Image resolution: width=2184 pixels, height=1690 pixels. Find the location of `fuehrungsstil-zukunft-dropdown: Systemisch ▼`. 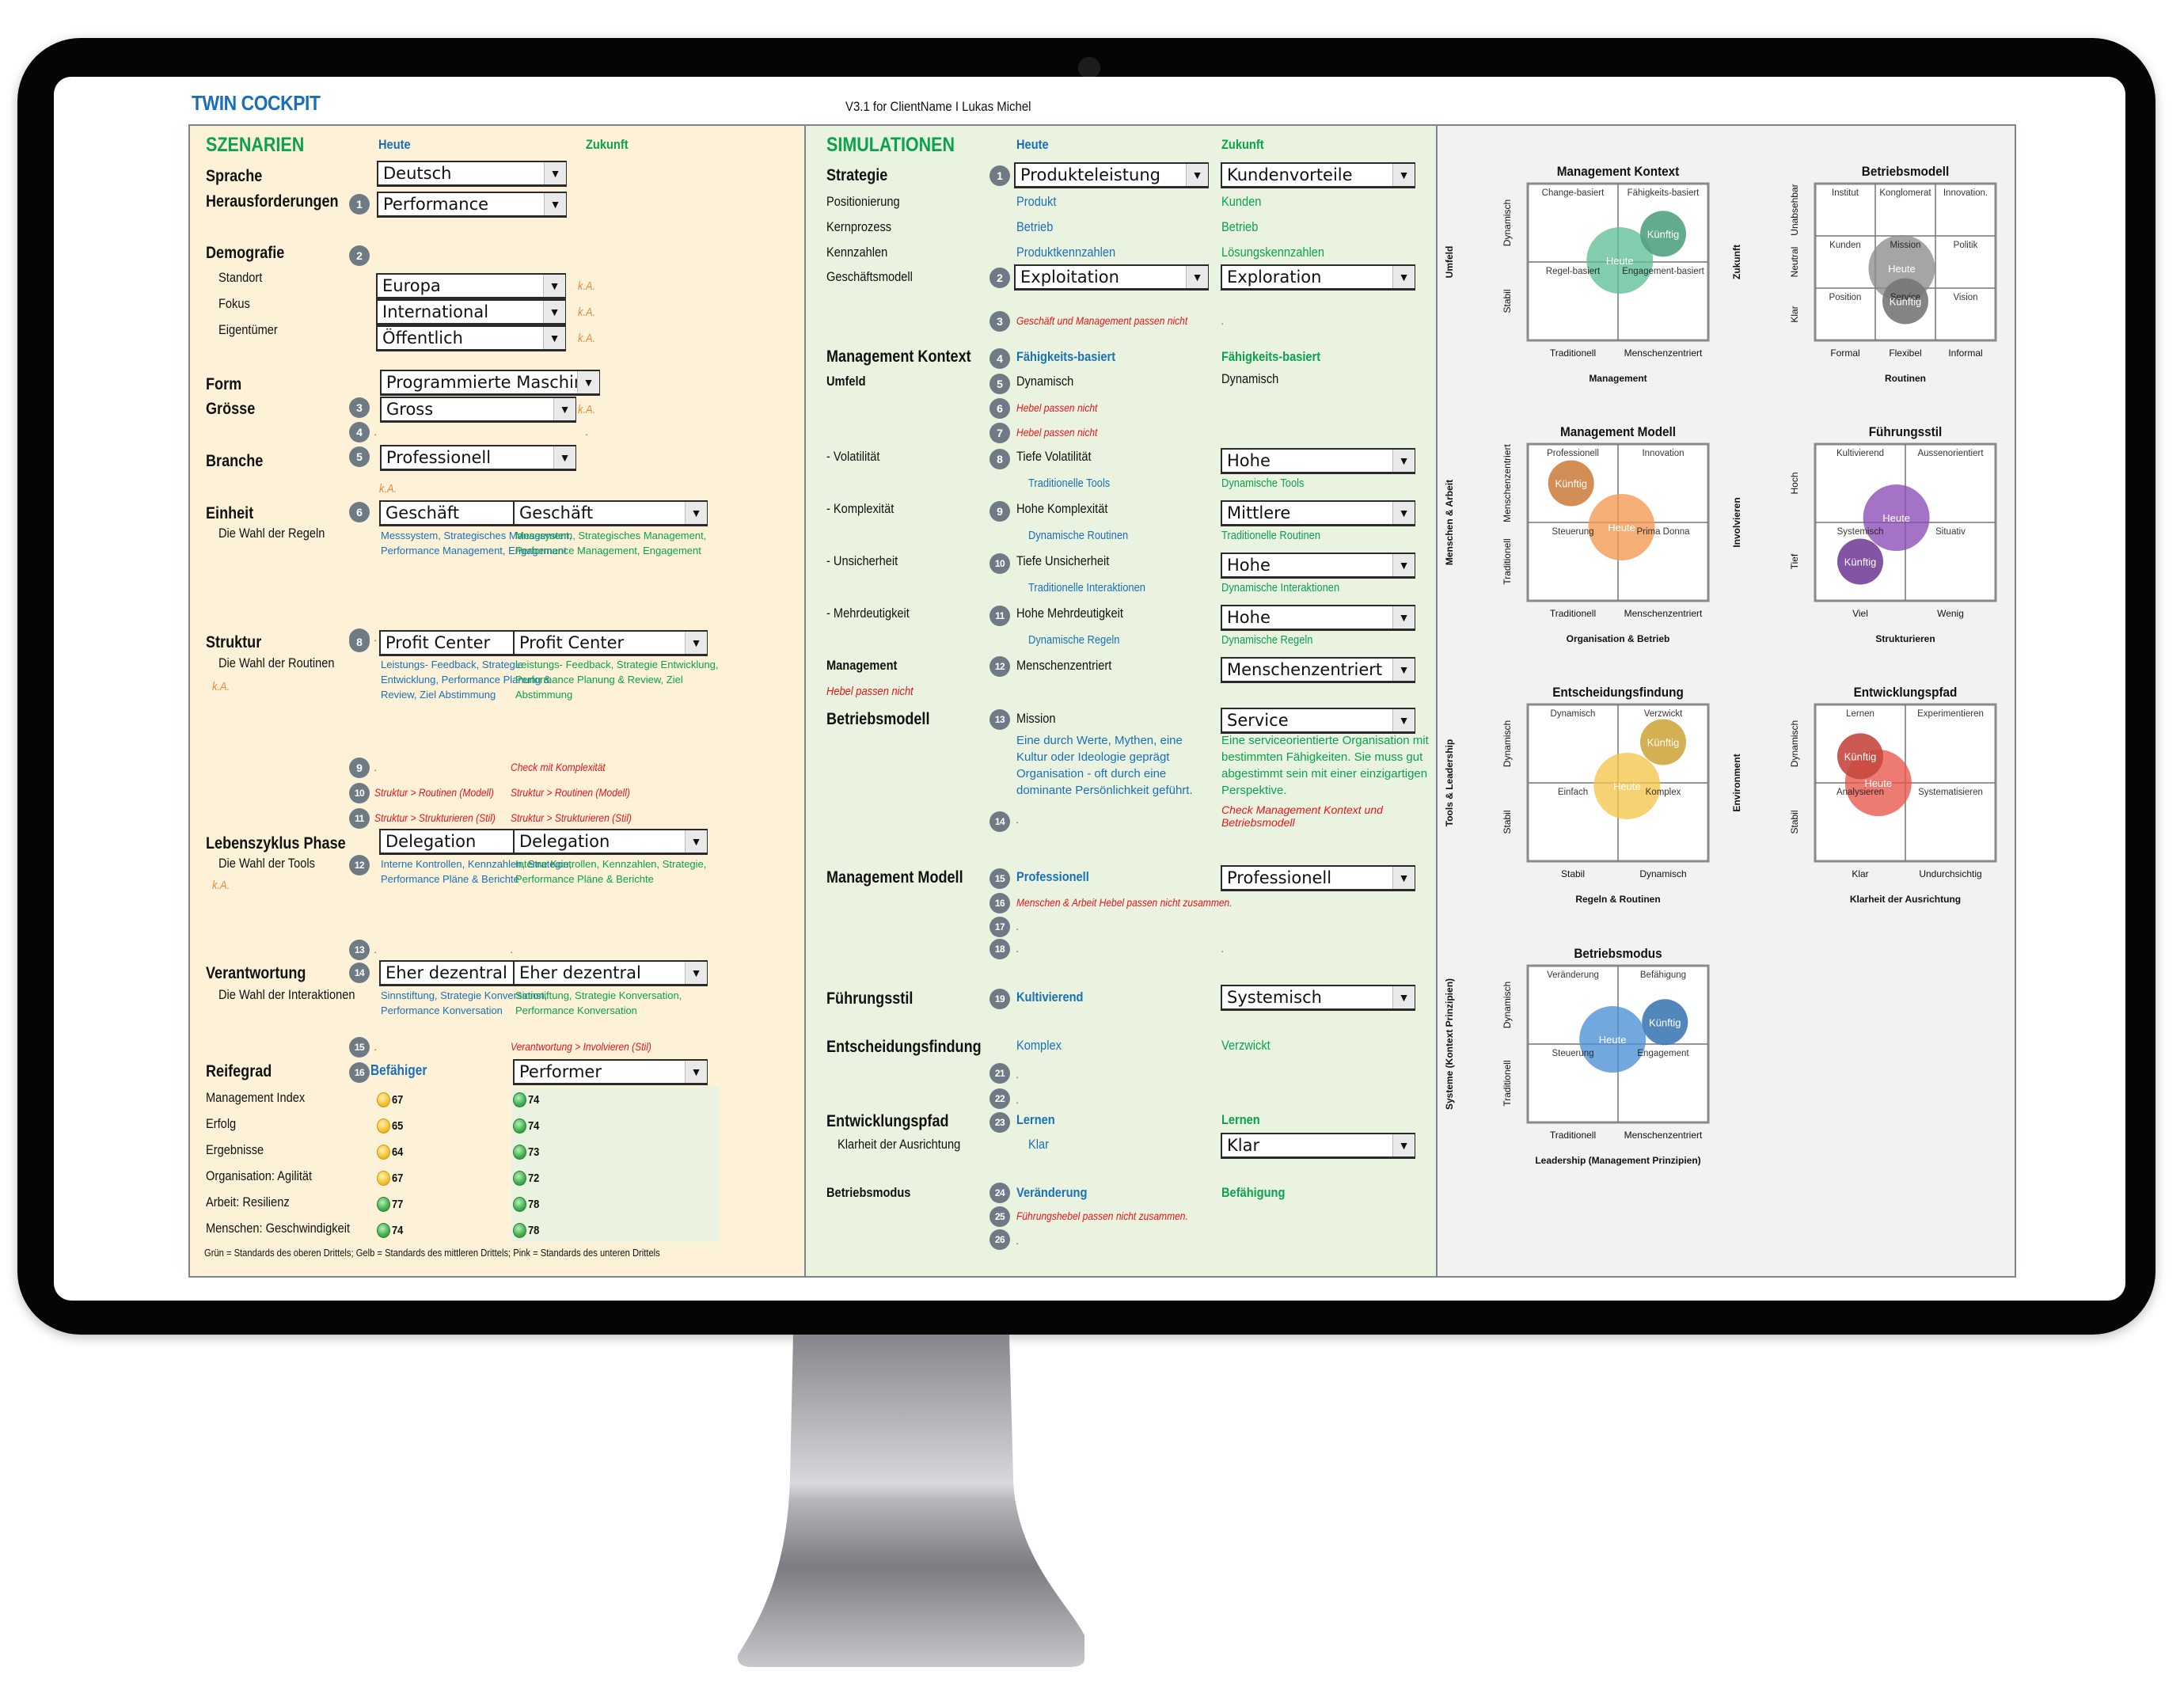

fuehrungsstil-zukunft-dropdown: Systemisch ▼ is located at coordinates (1318, 998).